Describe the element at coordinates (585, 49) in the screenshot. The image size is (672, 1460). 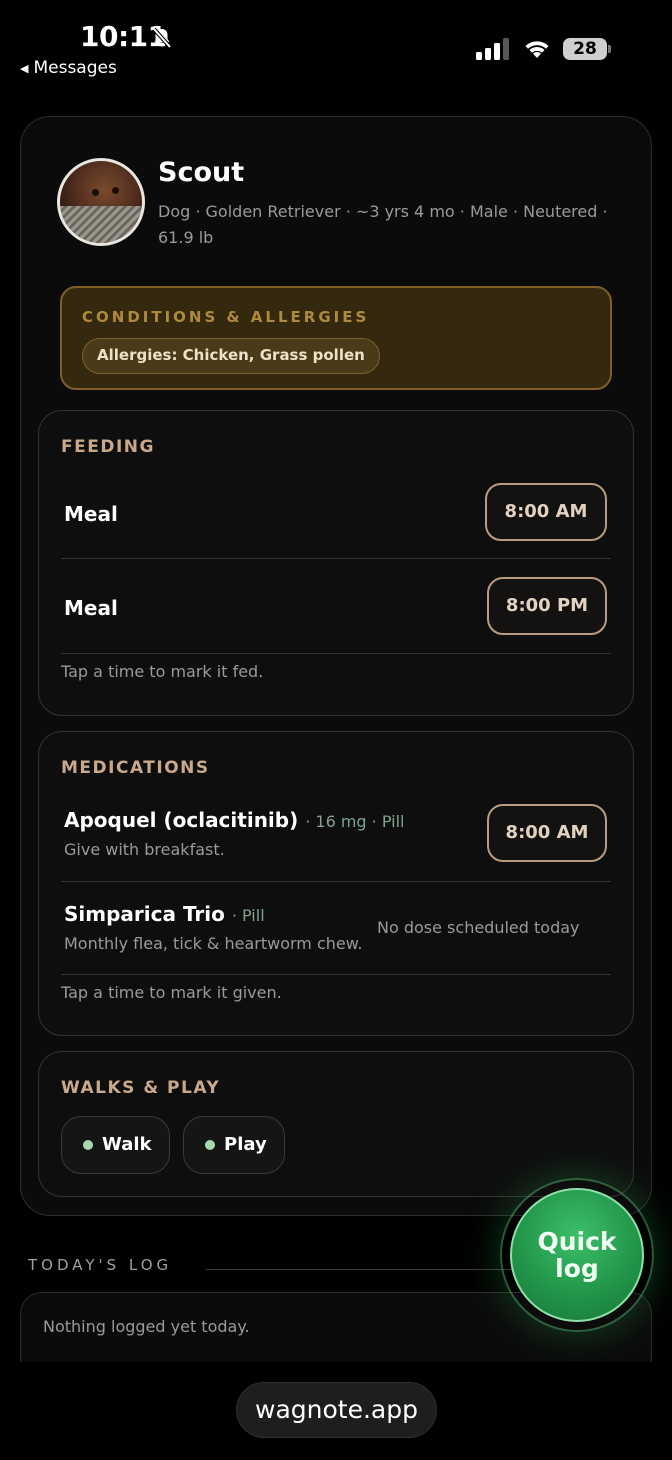
I see `battery-indicator: 28` at that location.